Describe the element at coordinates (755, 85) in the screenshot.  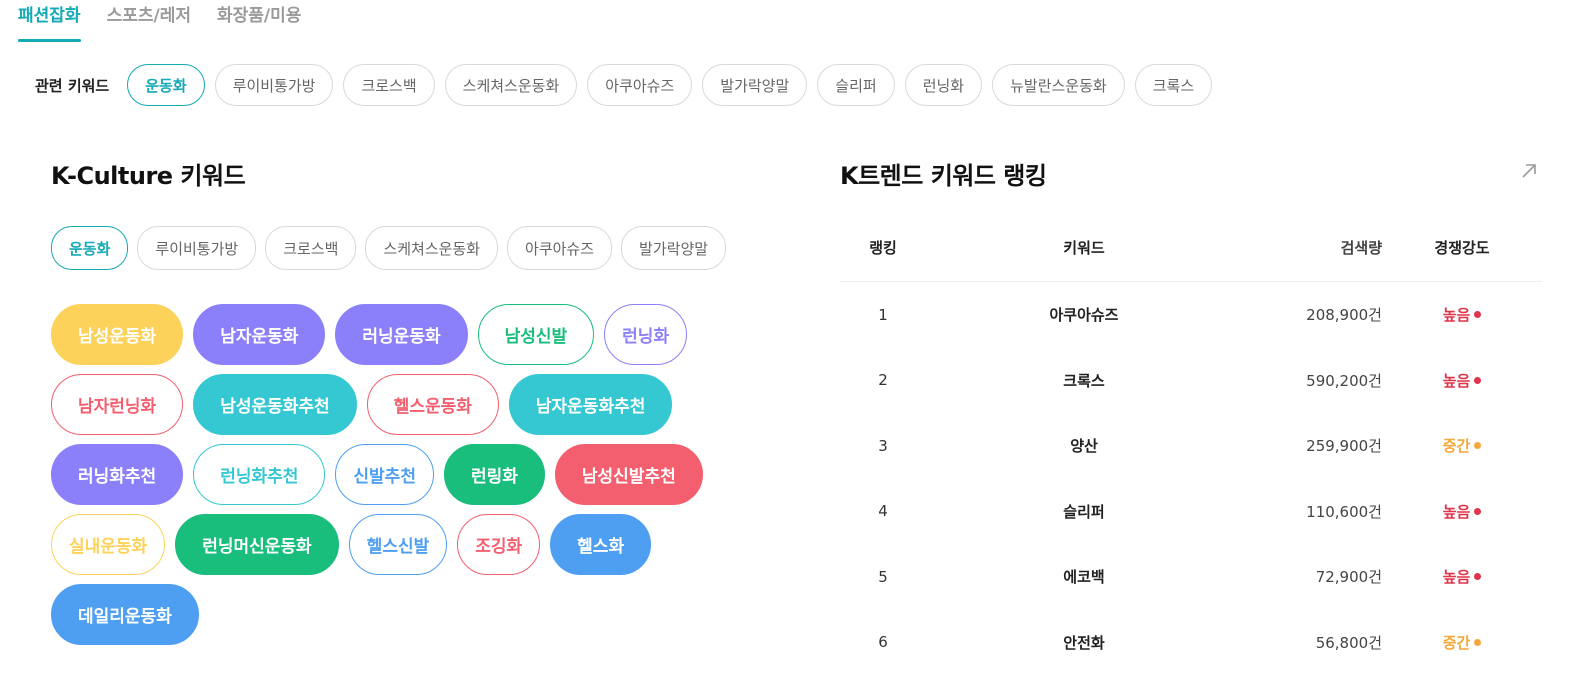
I see `related-keyword-pill: 발가락양말` at that location.